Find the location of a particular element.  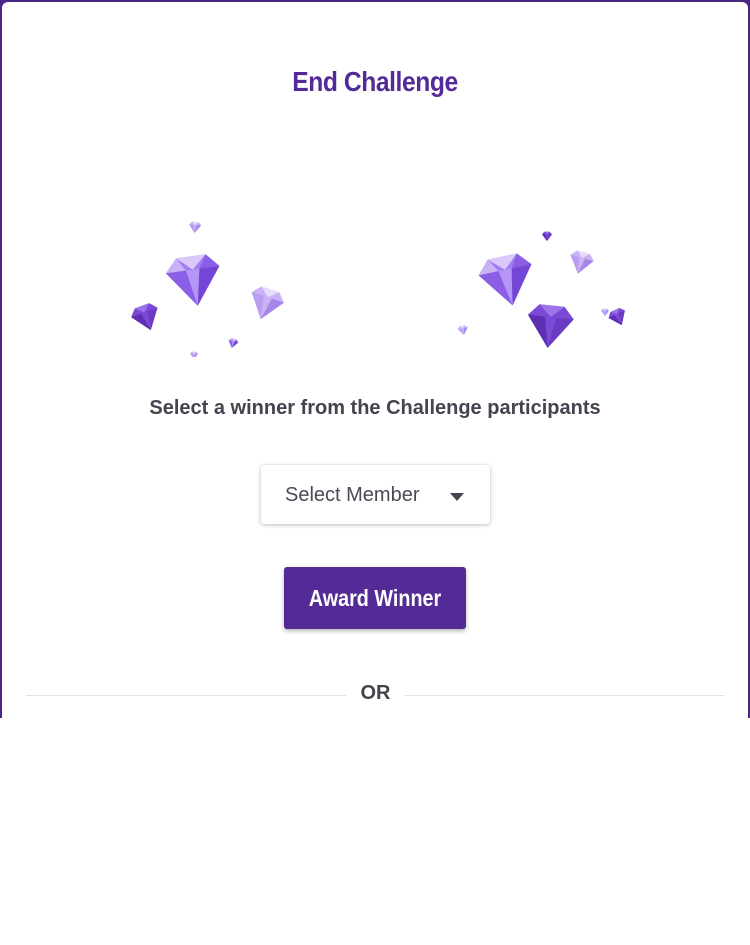

divider-right is located at coordinates (565, 695).